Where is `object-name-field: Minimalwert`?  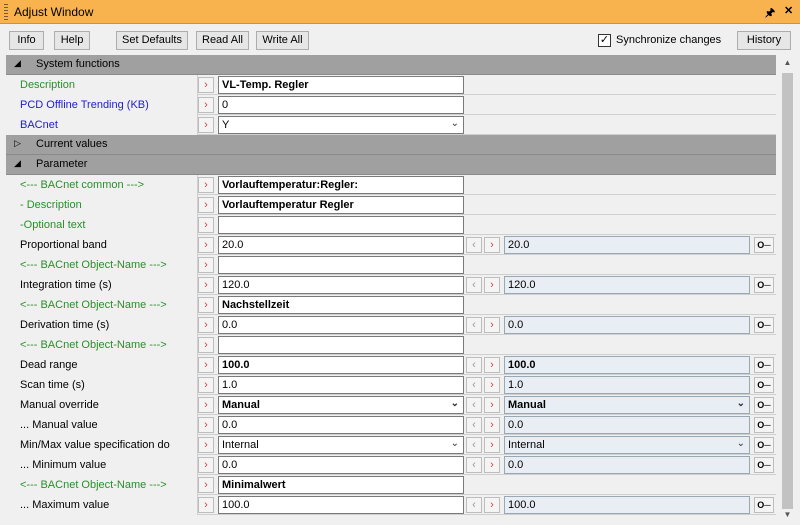
object-name-field: Minimalwert is located at coordinates (341, 485).